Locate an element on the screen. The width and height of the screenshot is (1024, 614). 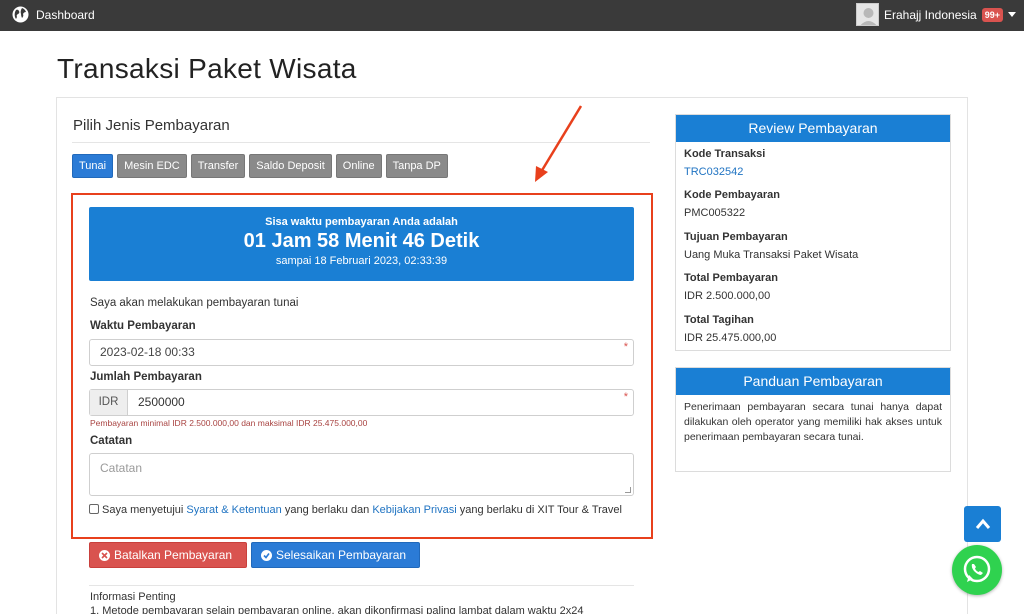
chevron-down-icon is located at coordinates (1012, 14).